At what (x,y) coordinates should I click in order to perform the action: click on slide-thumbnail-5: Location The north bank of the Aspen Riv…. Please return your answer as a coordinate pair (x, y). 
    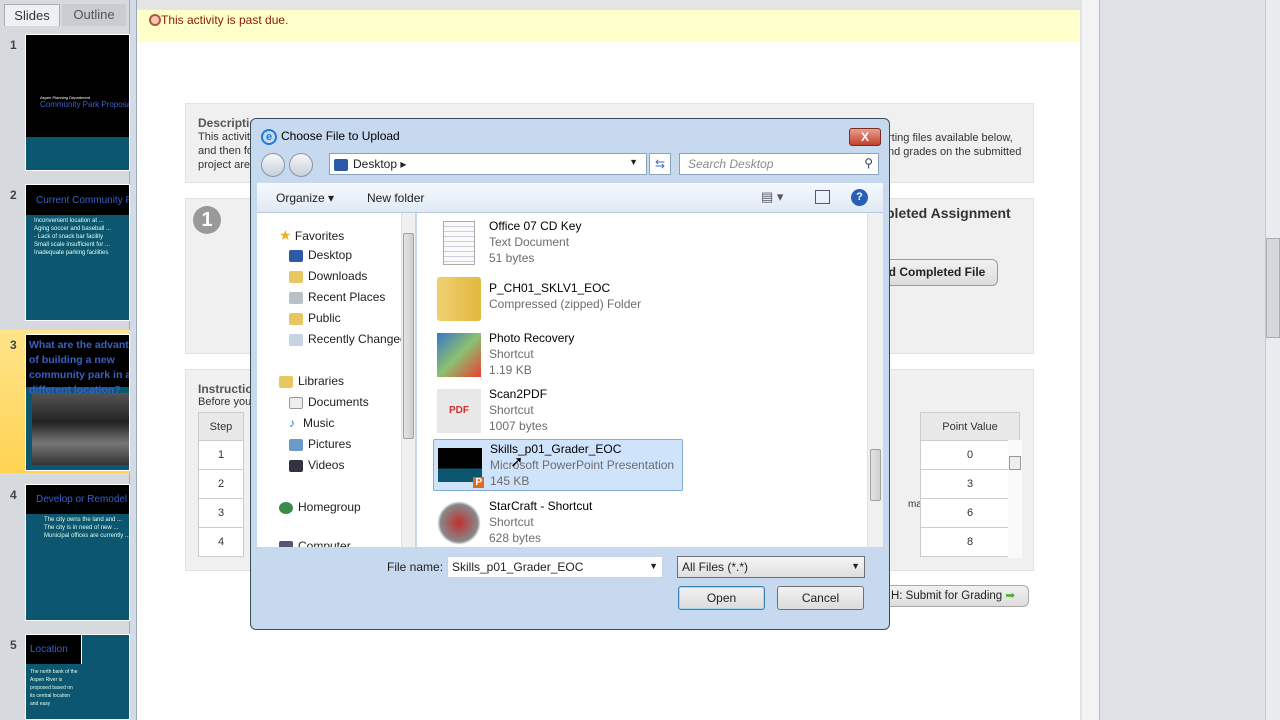
    Looking at the image, I should click on (77, 677).